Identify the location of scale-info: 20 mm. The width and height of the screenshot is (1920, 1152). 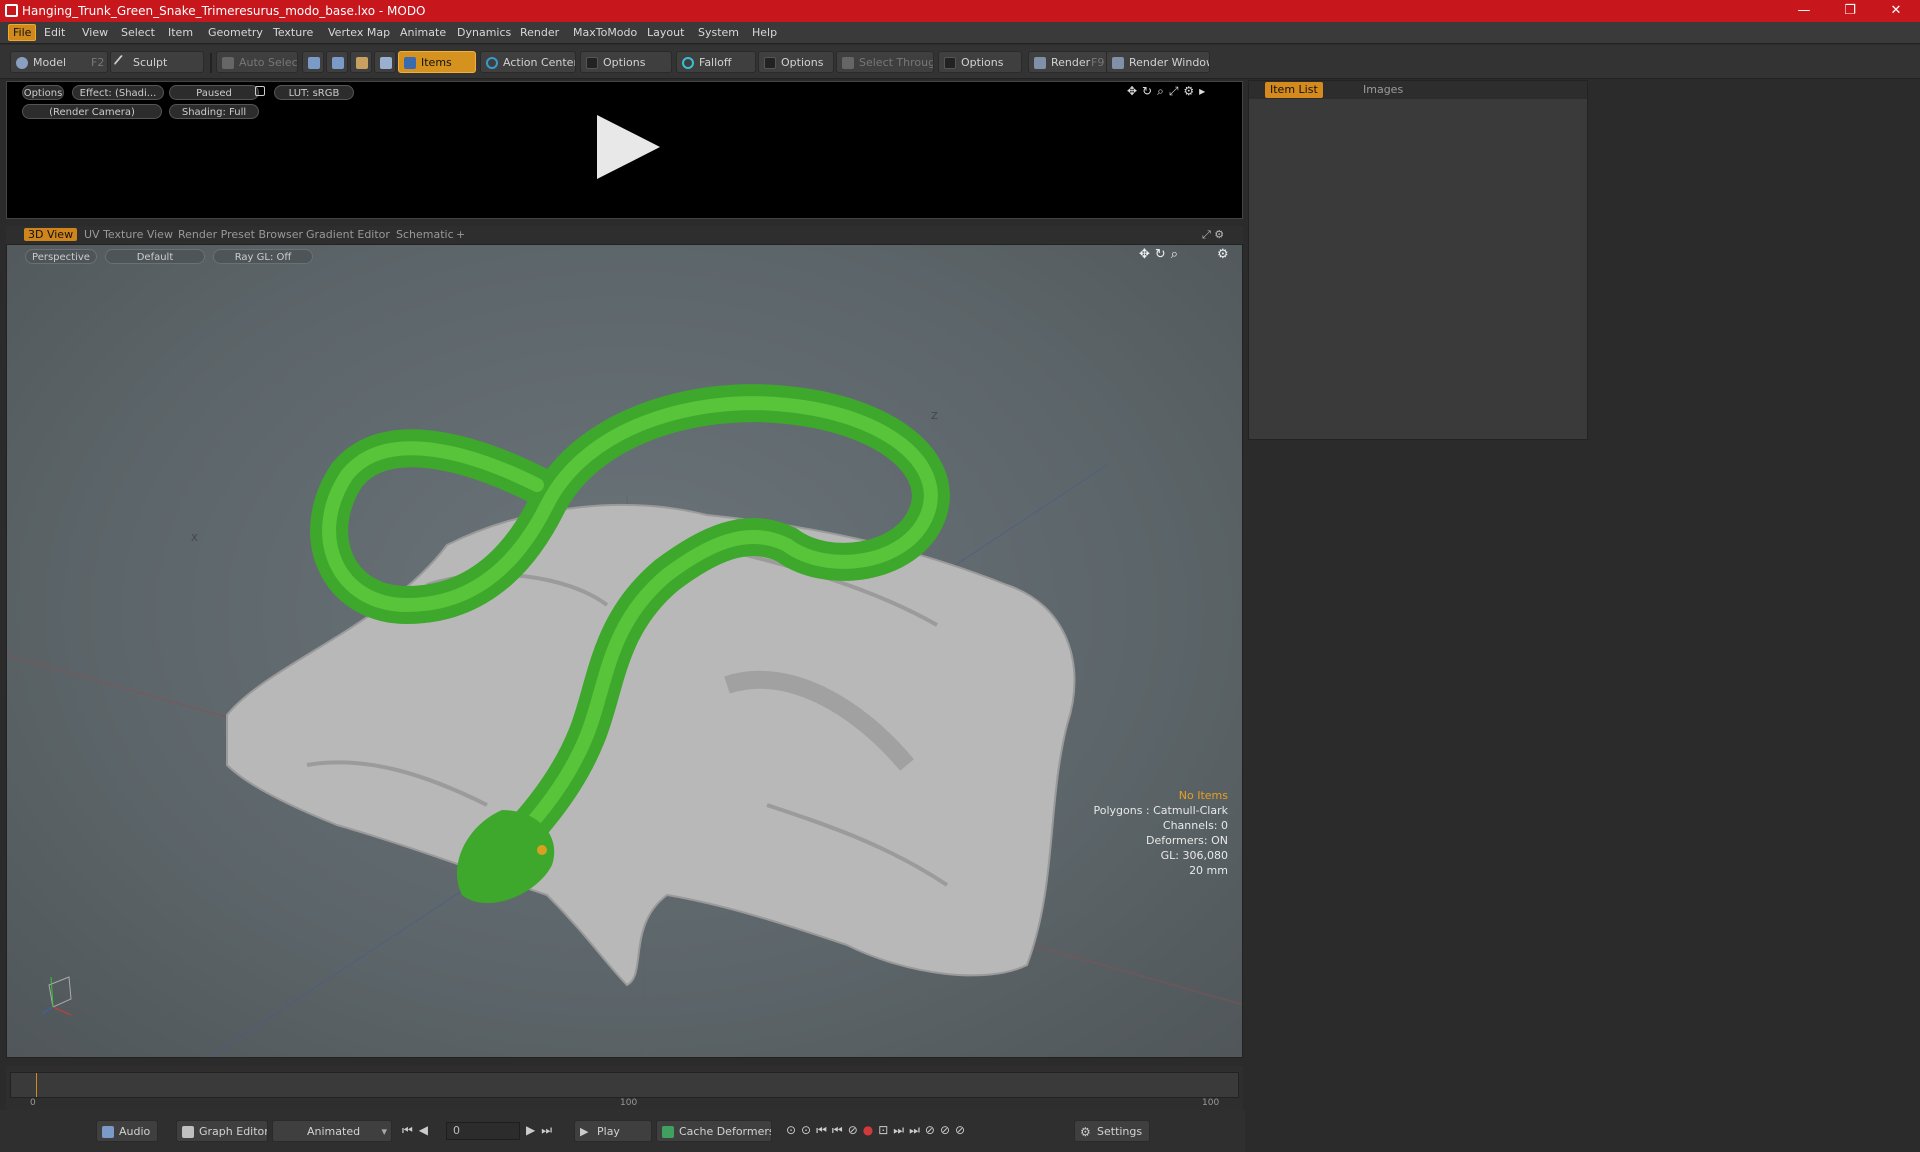
(1208, 870).